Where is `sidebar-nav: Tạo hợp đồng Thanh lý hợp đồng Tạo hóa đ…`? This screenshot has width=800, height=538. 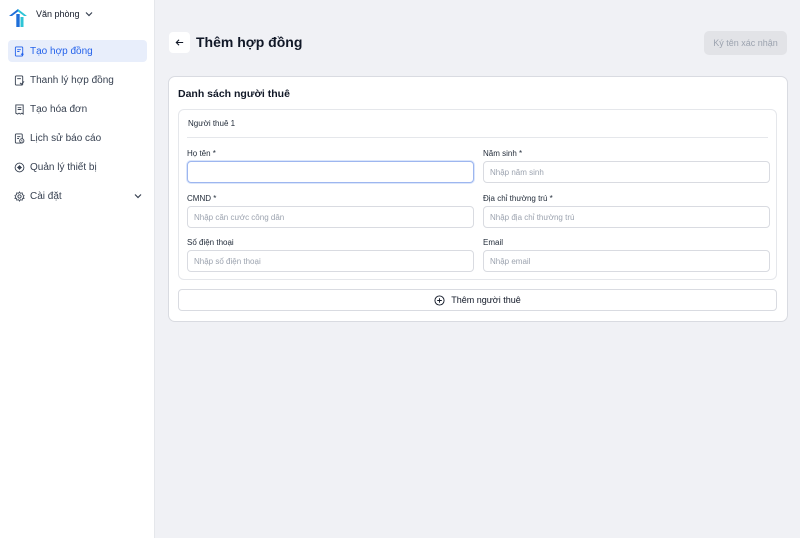
sidebar-nav: Tạo hợp đồng Thanh lý hợp đồng Tạo hóa đ… is located at coordinates (77, 127).